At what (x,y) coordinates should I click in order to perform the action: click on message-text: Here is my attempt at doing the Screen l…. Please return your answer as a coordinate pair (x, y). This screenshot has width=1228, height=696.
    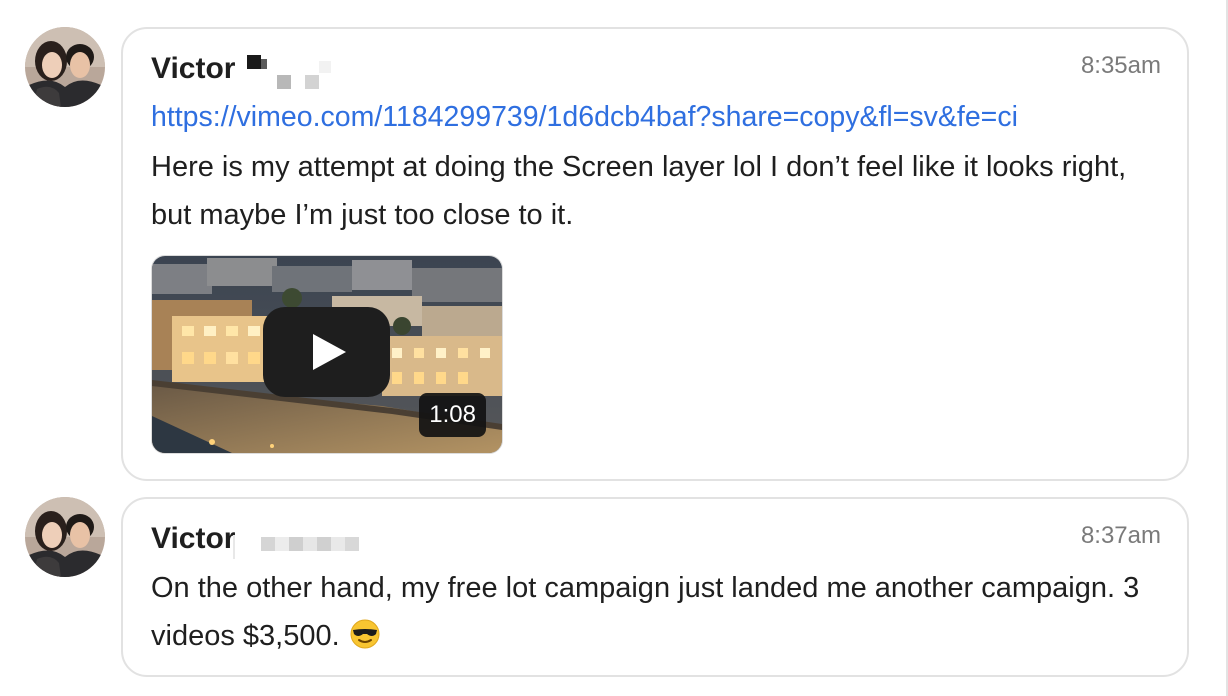
    Looking at the image, I should click on (639, 191).